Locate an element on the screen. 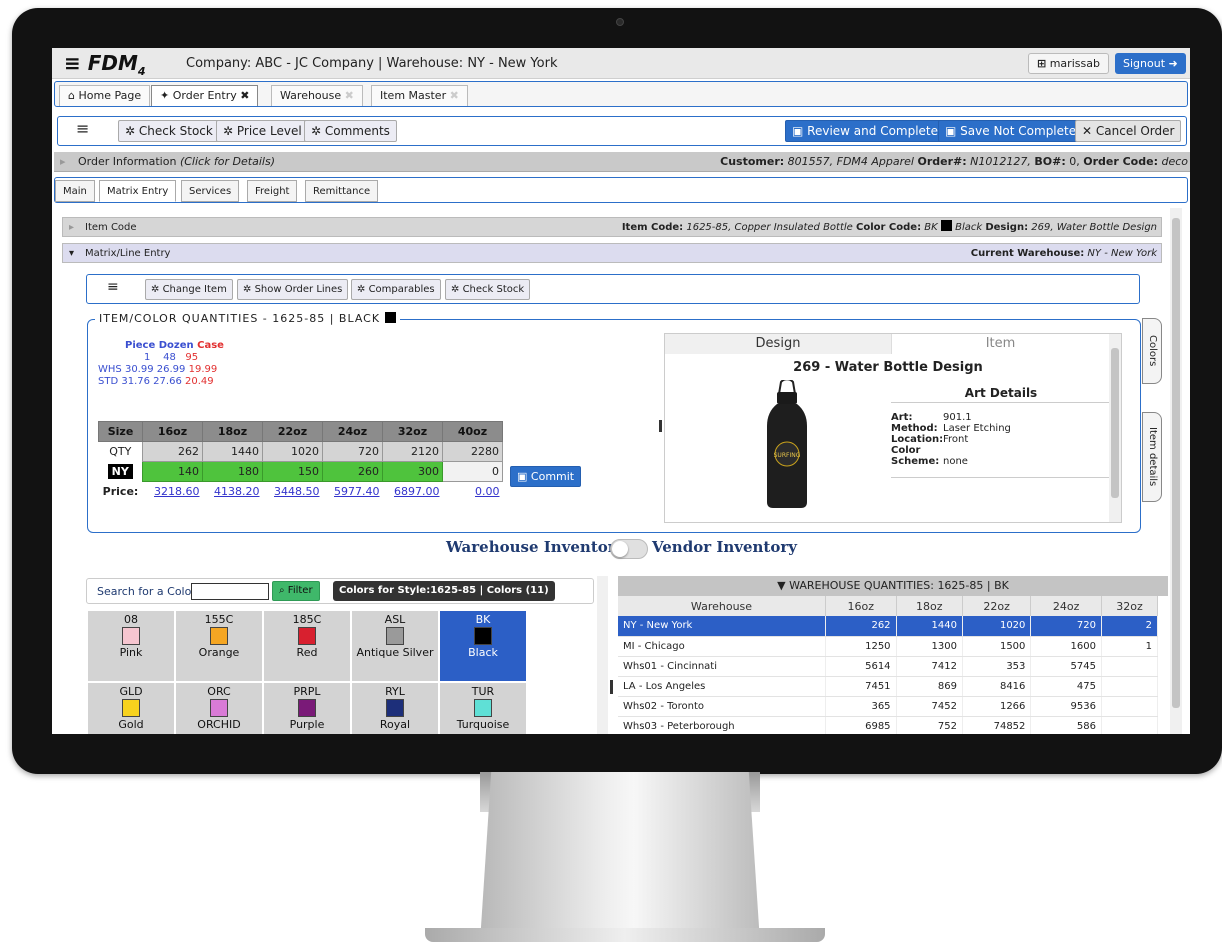 This screenshot has width=1222, height=947. table-row: LA - Los Angeles 7451 869 8416 475 is located at coordinates (888, 686).